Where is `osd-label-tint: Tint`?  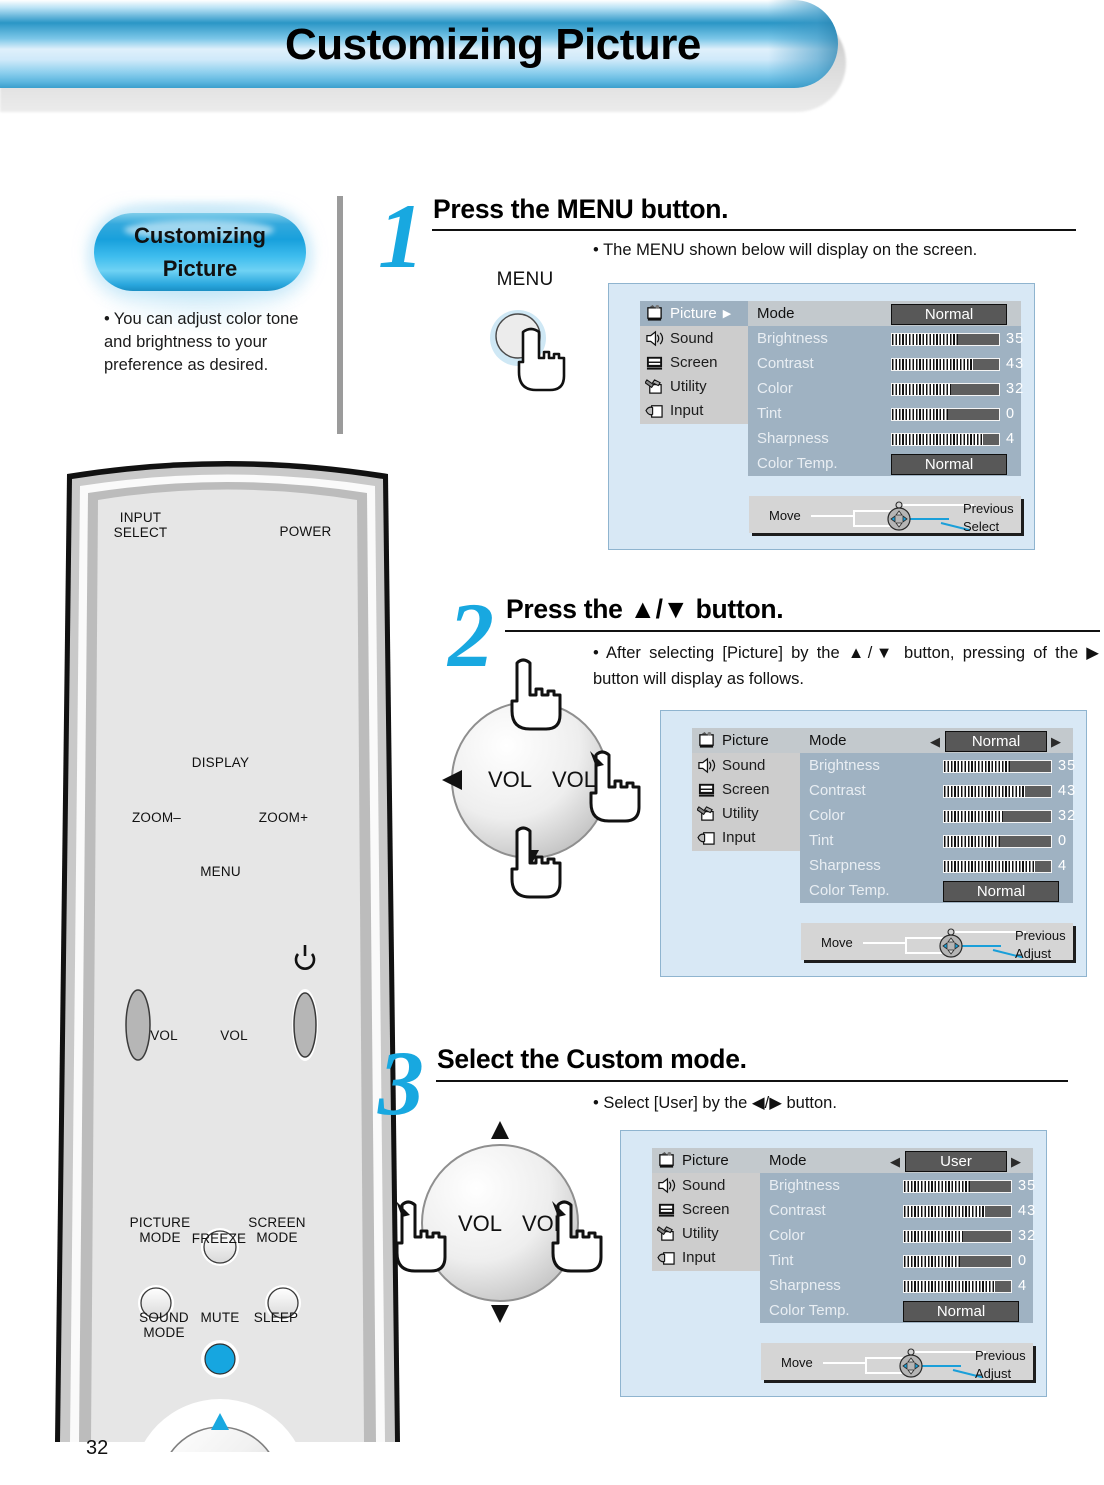 osd-label-tint: Tint is located at coordinates (781, 1260).